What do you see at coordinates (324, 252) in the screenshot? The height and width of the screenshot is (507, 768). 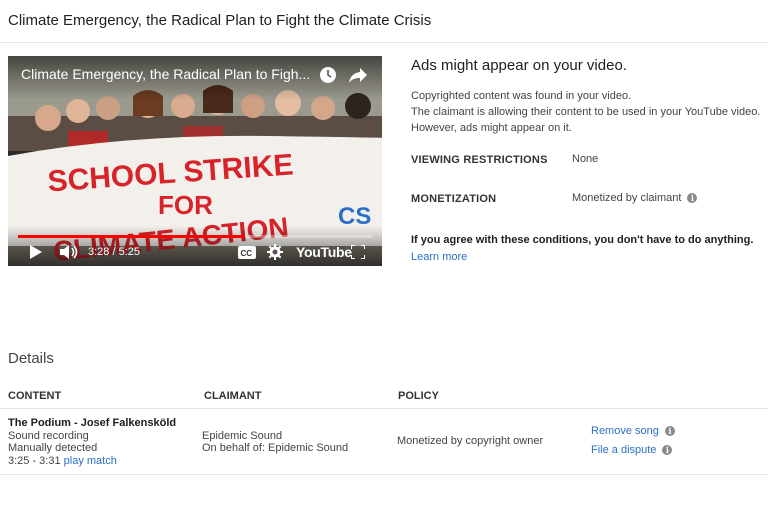 I see `youtube-logo: YouTube` at bounding box center [324, 252].